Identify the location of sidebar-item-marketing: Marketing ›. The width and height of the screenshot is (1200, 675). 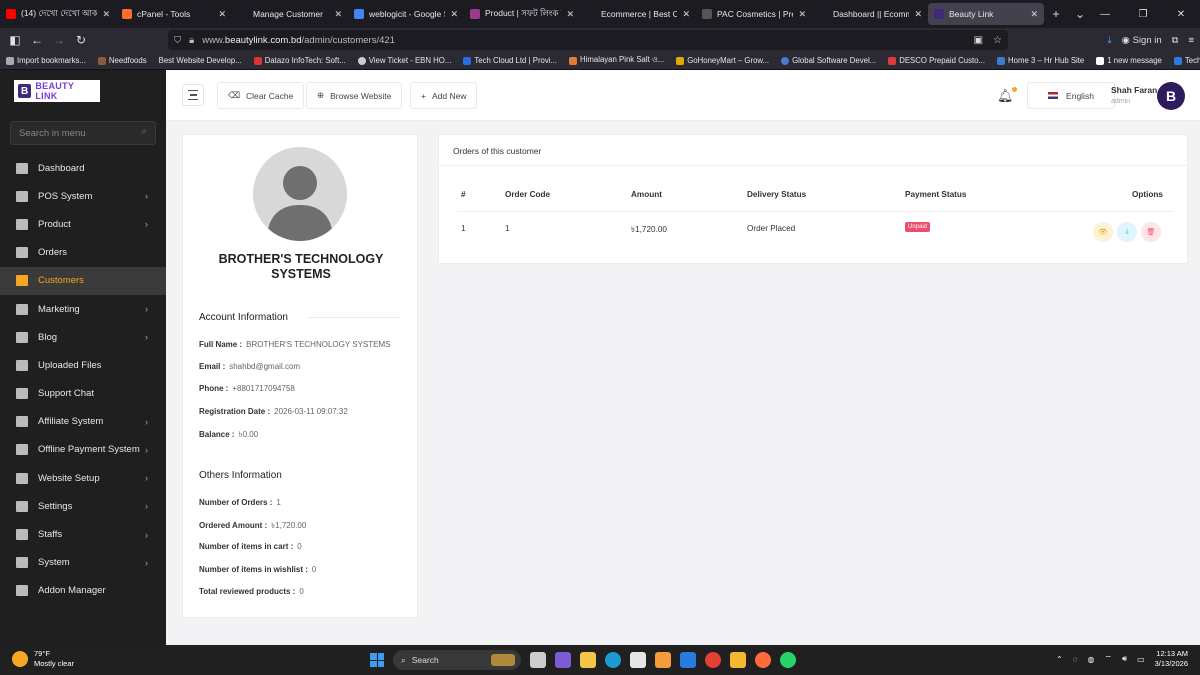
(83, 309).